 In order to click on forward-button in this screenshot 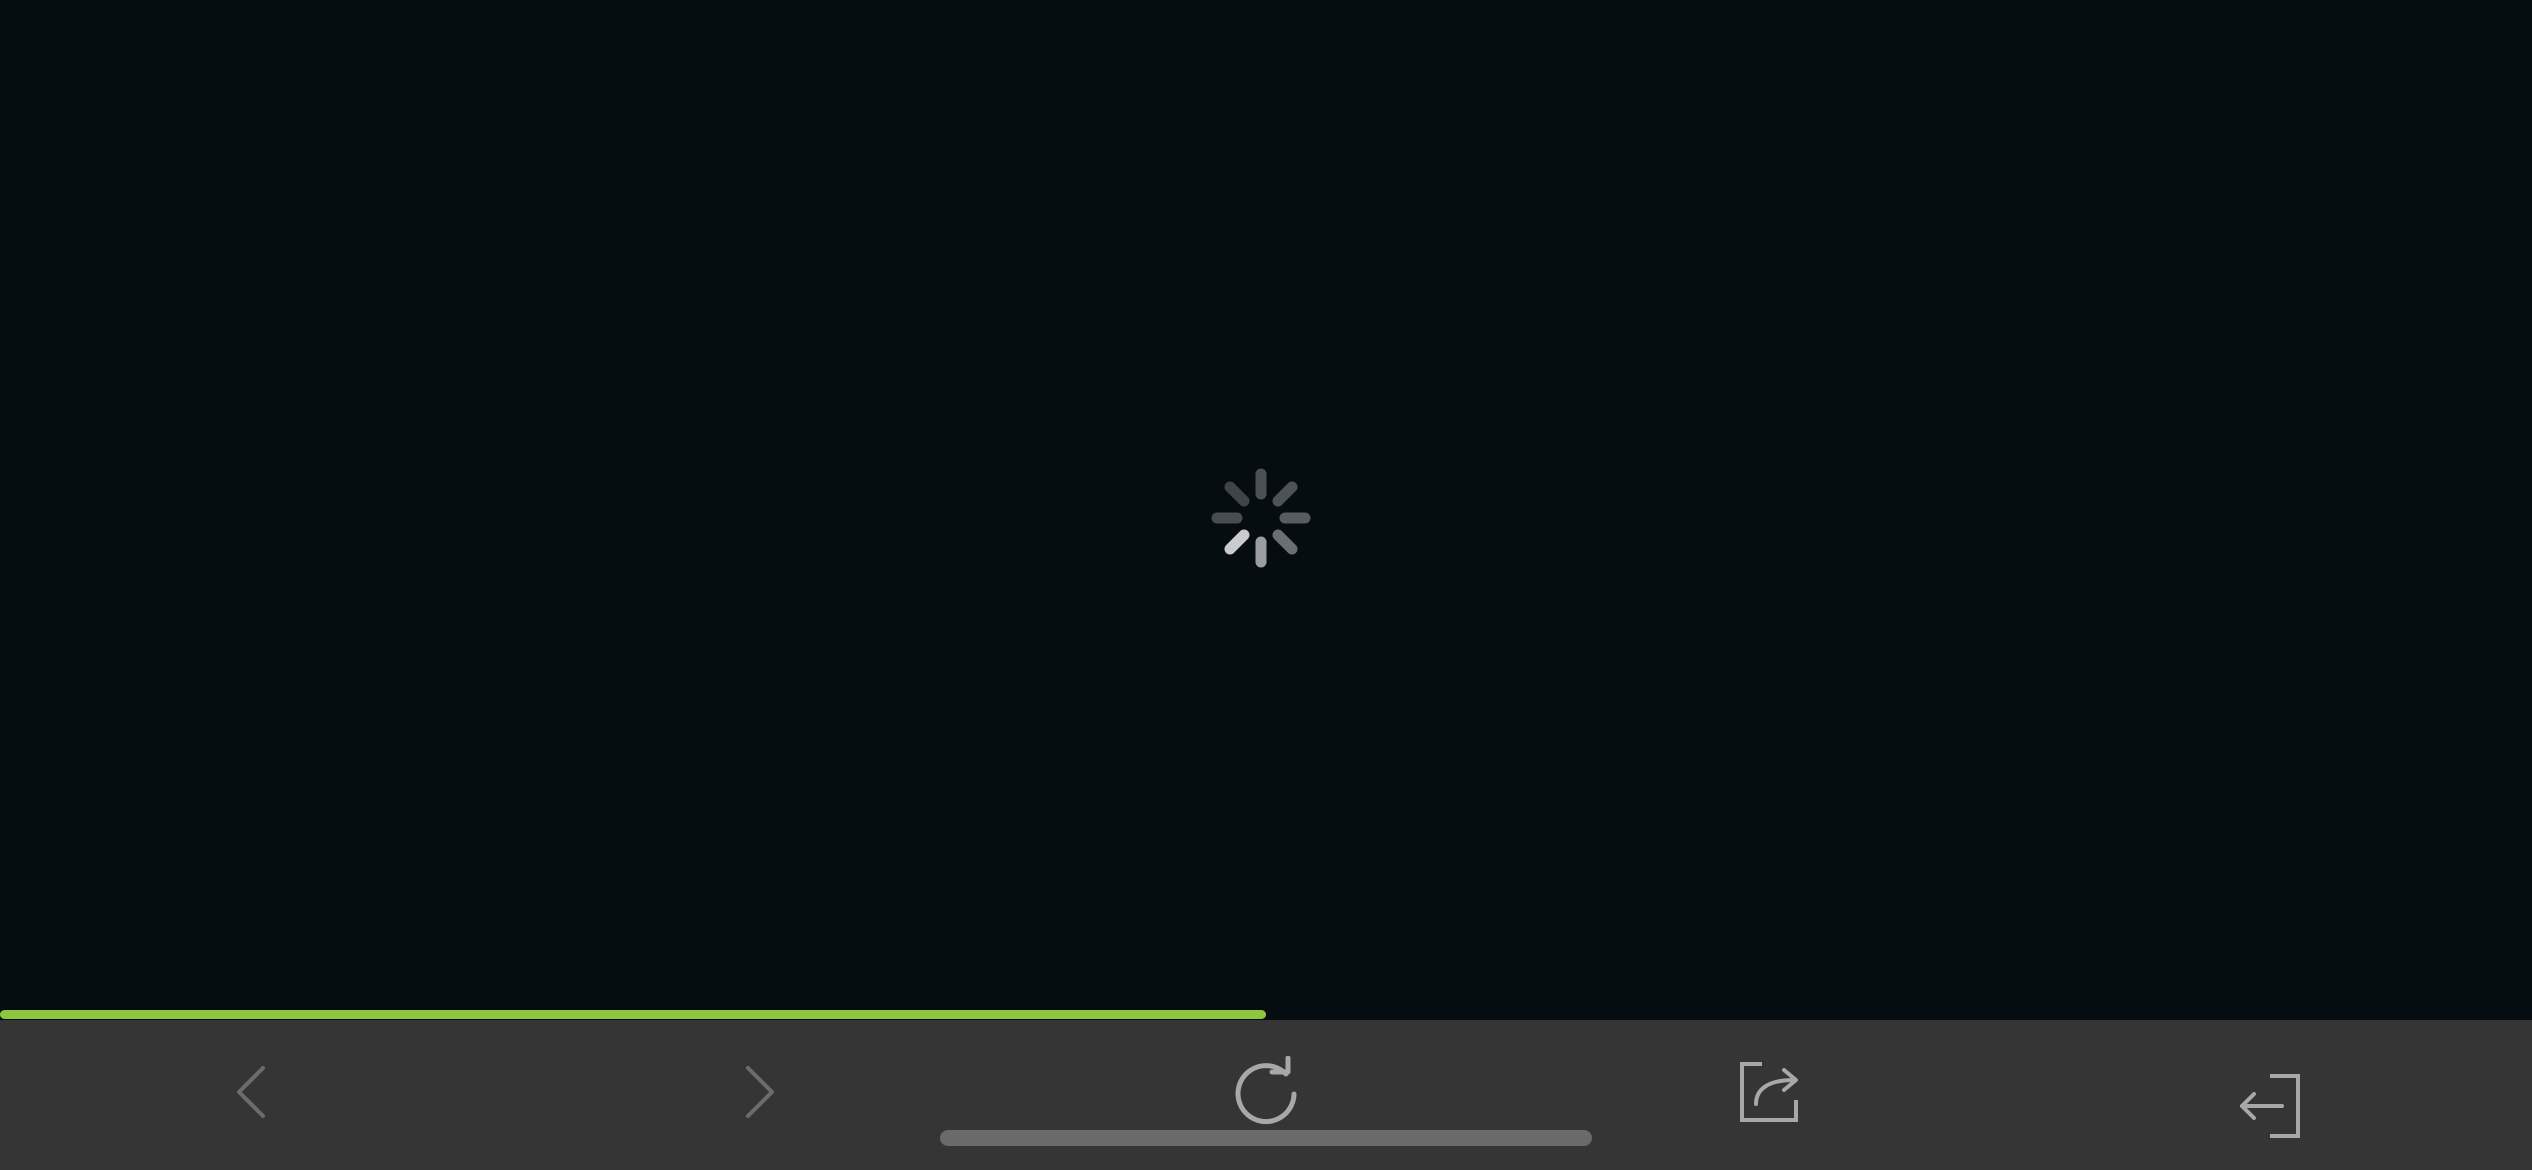, I will do `click(758, 1092)`.